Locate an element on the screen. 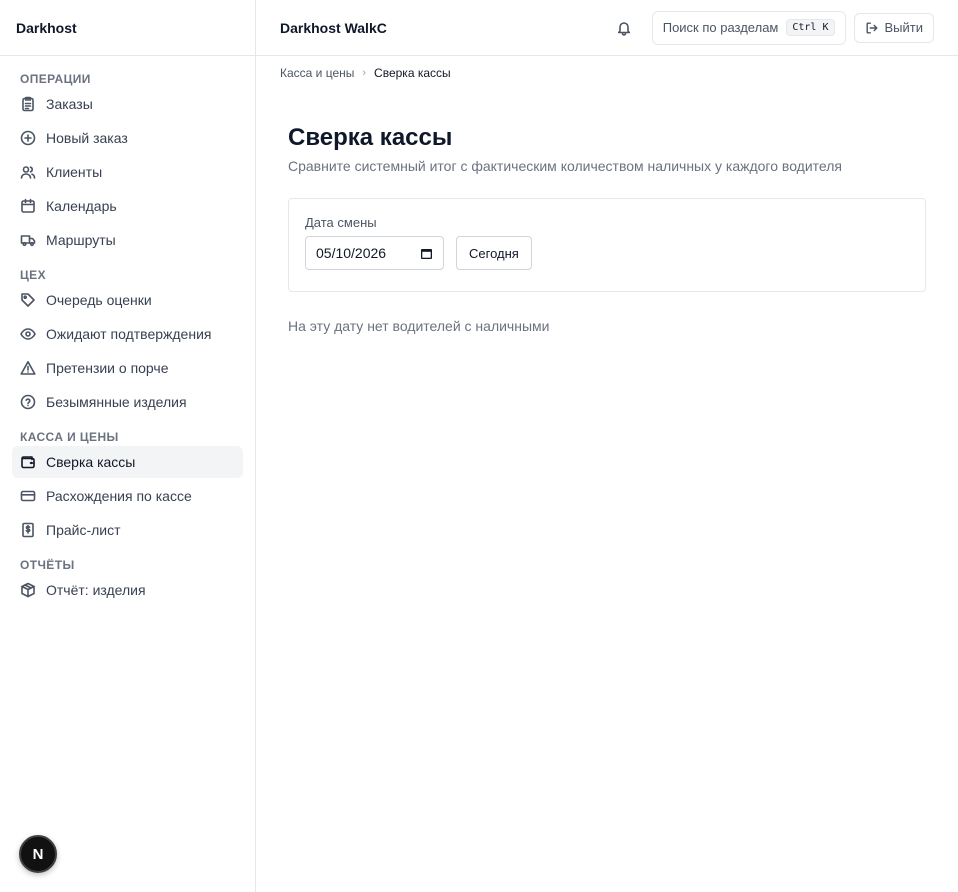 This screenshot has width=958, height=892. package-icon is located at coordinates (28, 590).